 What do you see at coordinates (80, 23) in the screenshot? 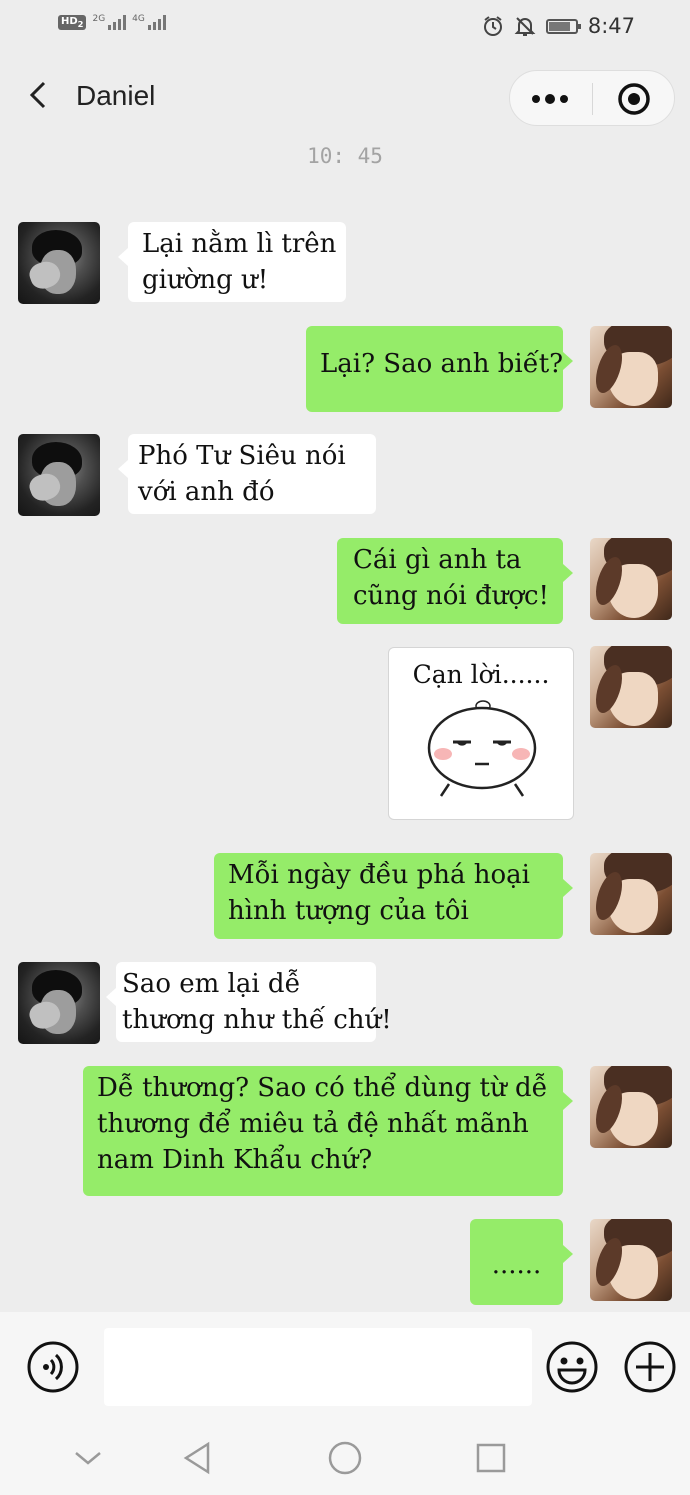
I see `hd-sub-label: 2` at bounding box center [80, 23].